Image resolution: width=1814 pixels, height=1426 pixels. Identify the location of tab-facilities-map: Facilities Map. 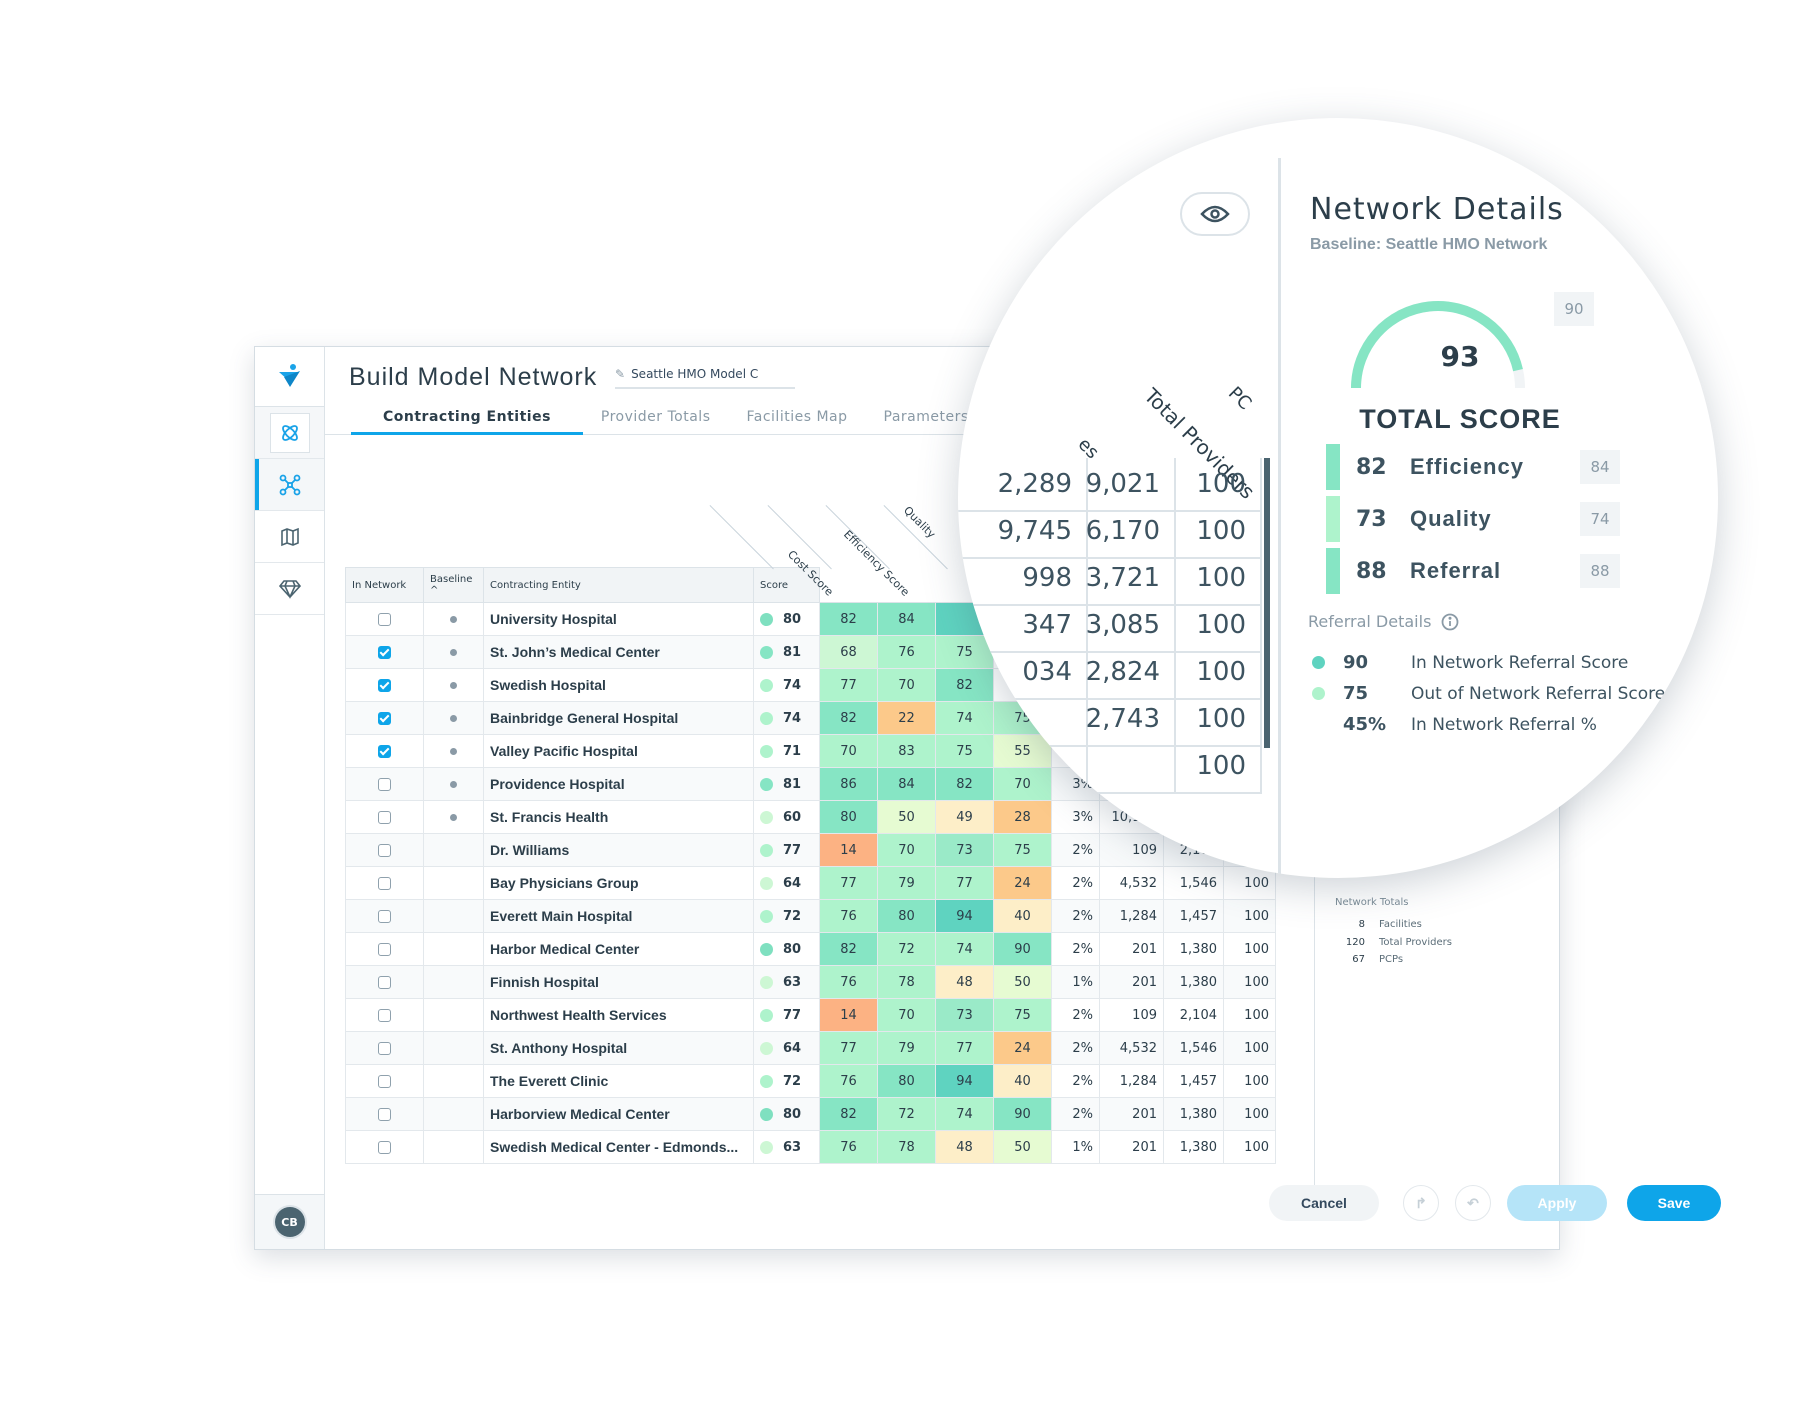
(797, 417).